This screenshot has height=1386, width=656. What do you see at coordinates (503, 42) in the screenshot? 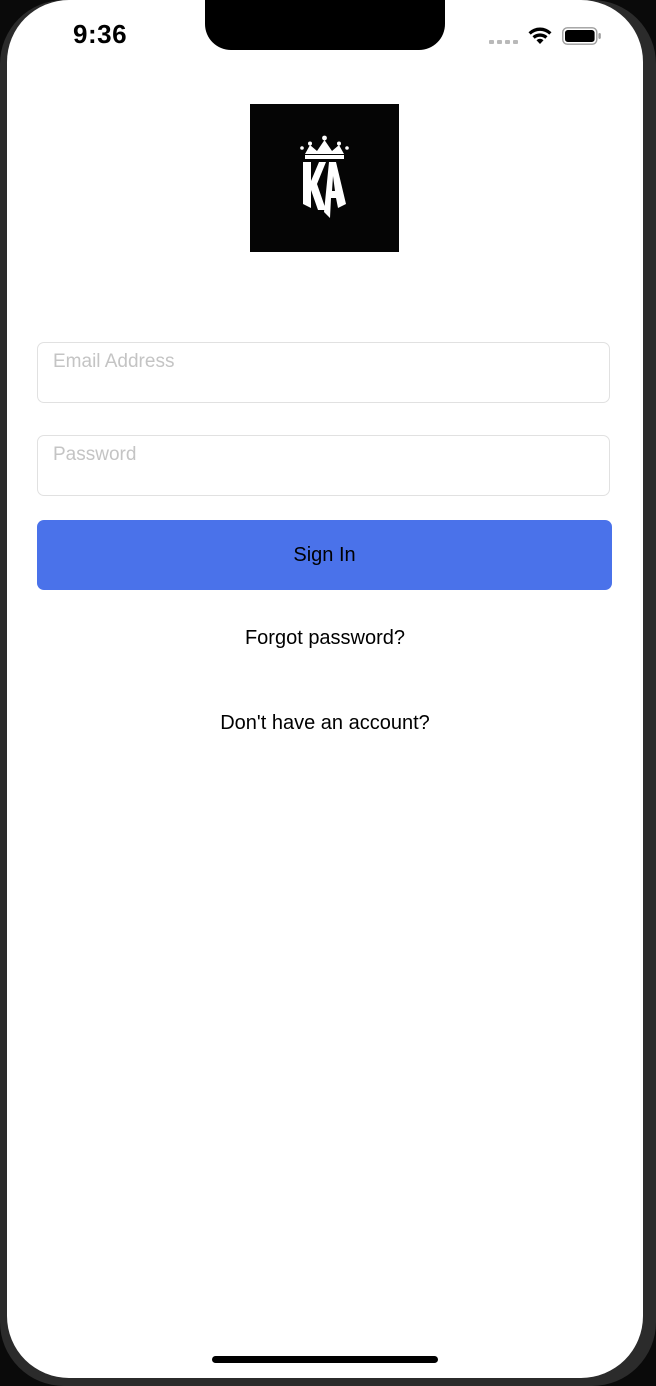
I see `signal-dots-icon` at bounding box center [503, 42].